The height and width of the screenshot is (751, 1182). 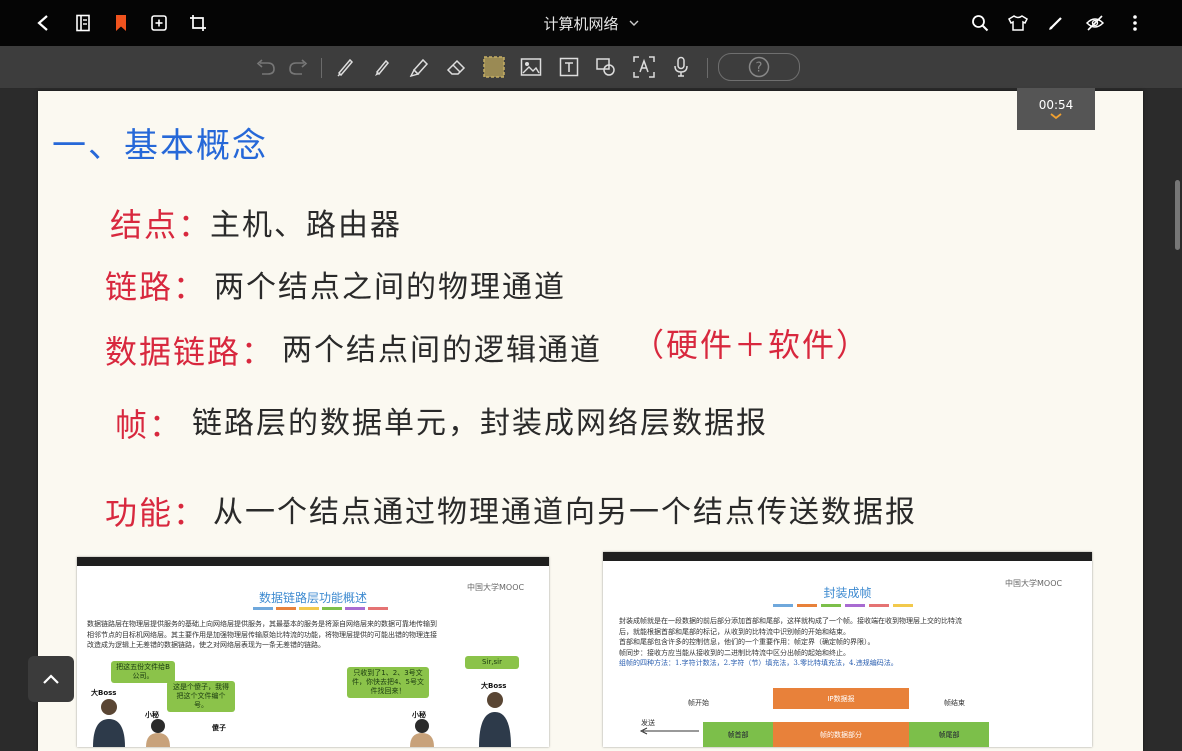 I want to click on ocr-text-icon, so click(x=644, y=67).